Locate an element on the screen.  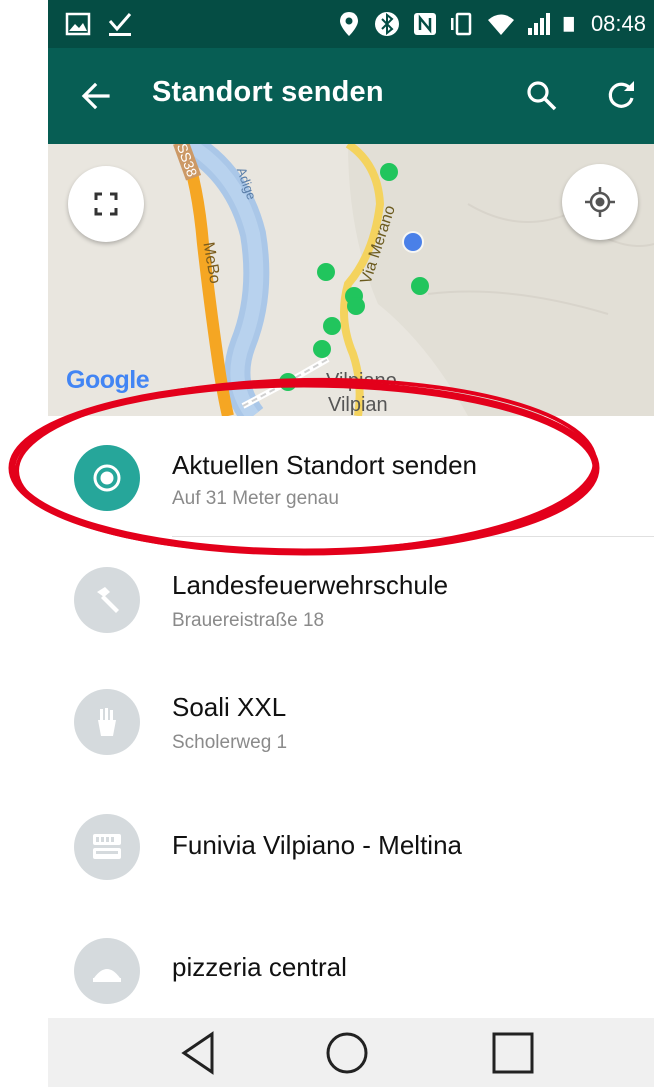
cable-car-icon is located at coordinates (107, 846).